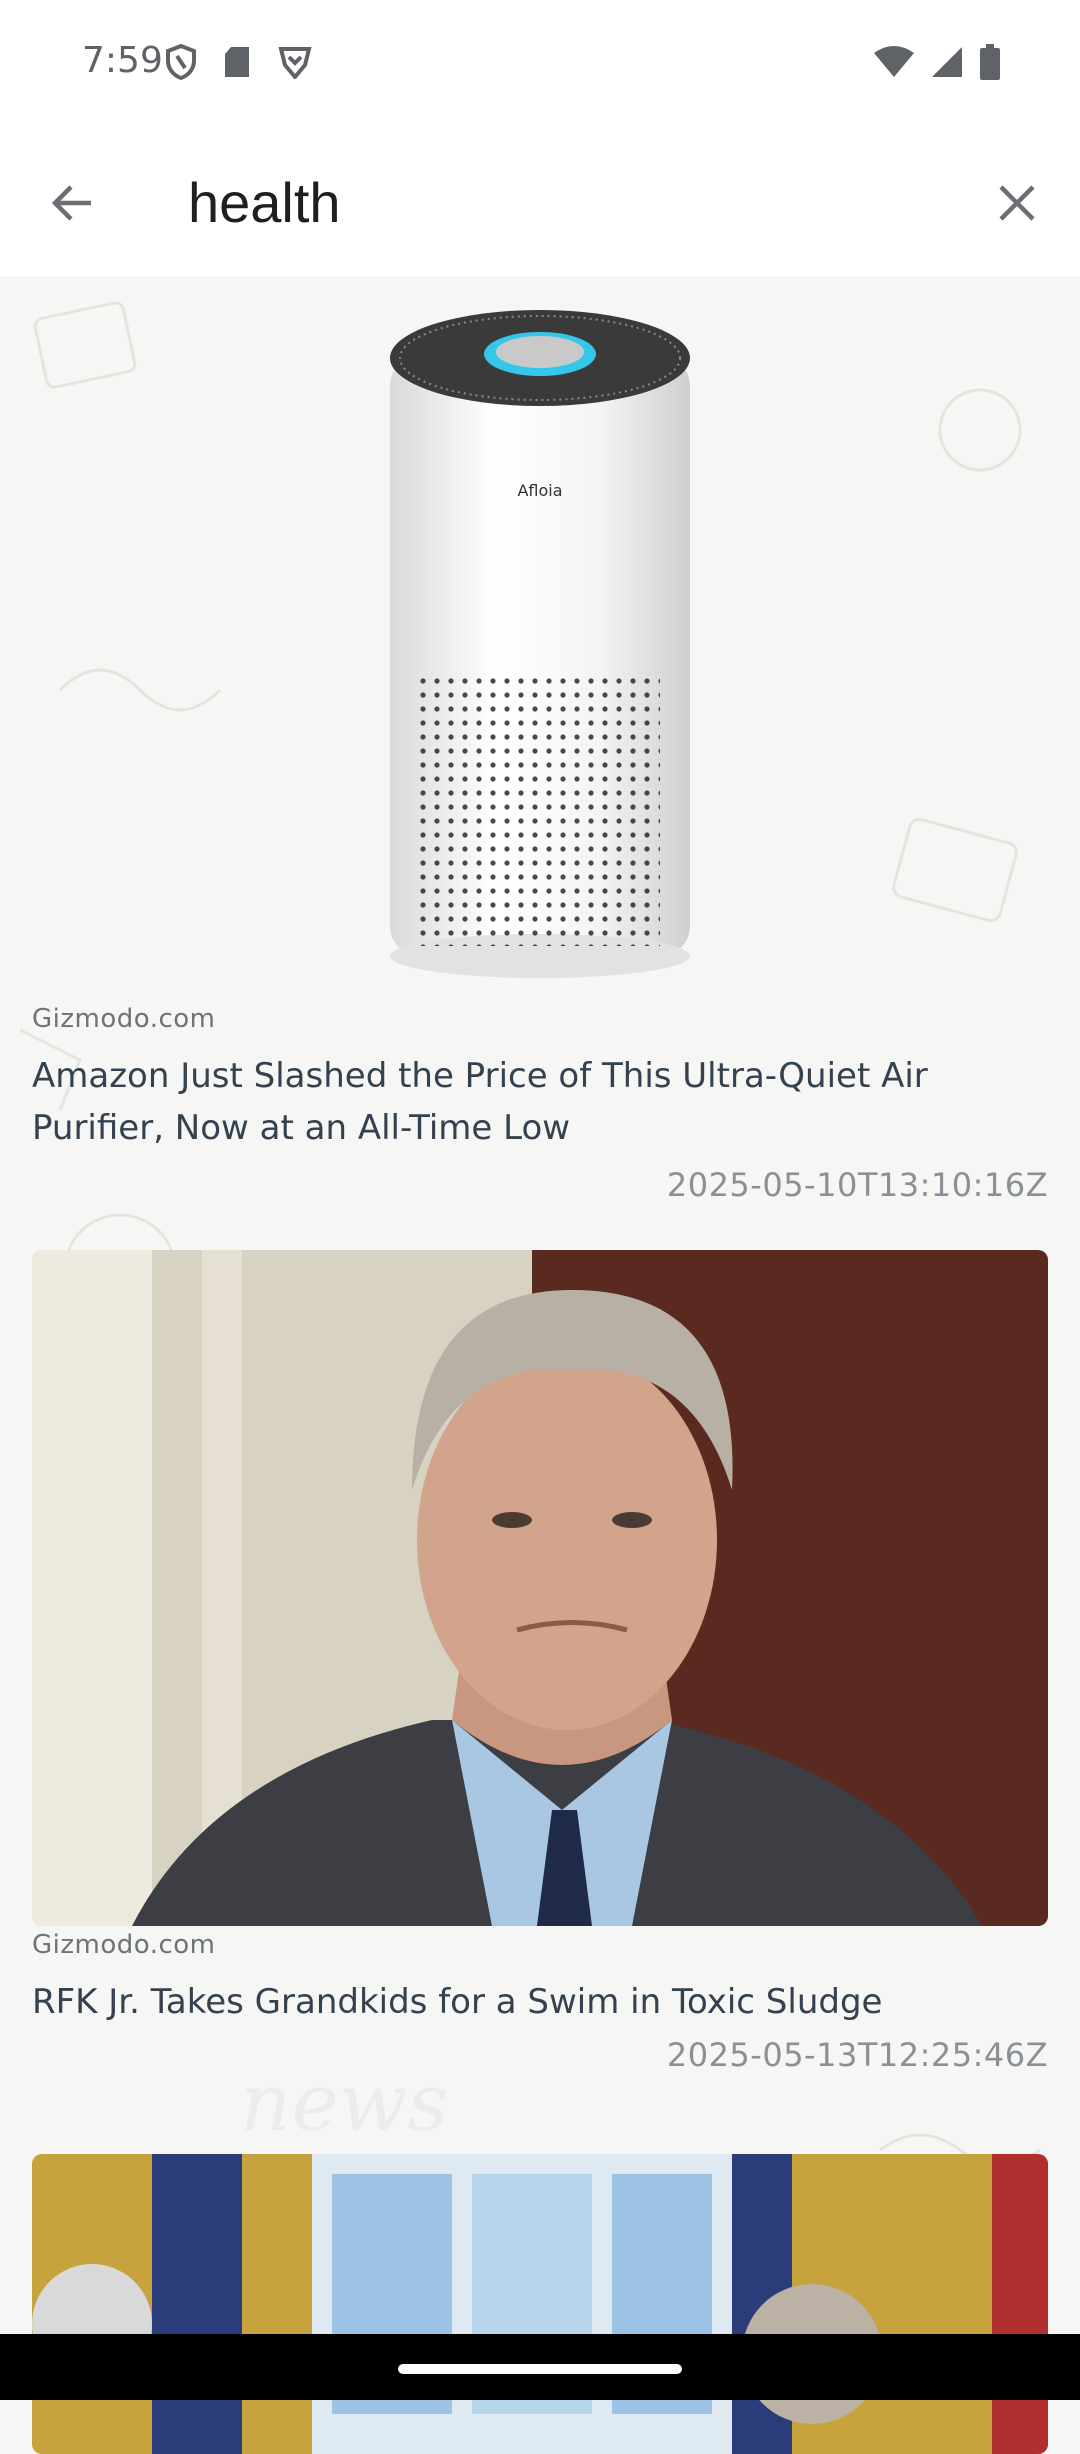 The width and height of the screenshot is (1080, 2454). Describe the element at coordinates (237, 62) in the screenshot. I see `sd-card-icon` at that location.